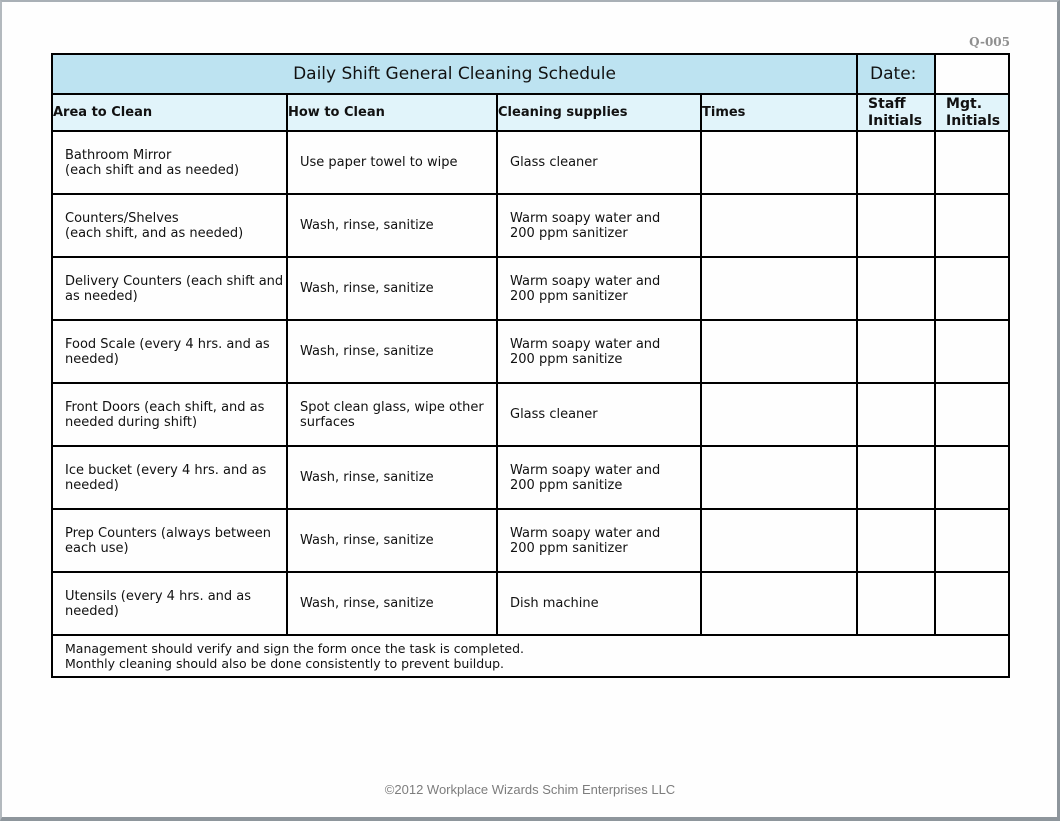 The width and height of the screenshot is (1060, 821). Describe the element at coordinates (118, 155) in the screenshot. I see `area-name: Bathroom Mirror` at that location.